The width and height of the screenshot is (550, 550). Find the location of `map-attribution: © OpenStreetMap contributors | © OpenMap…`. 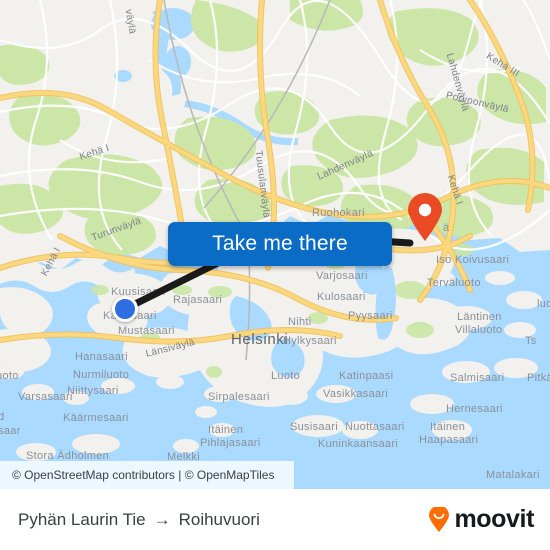

map-attribution: © OpenStreetMap contributors | © OpenMap… is located at coordinates (147, 475).